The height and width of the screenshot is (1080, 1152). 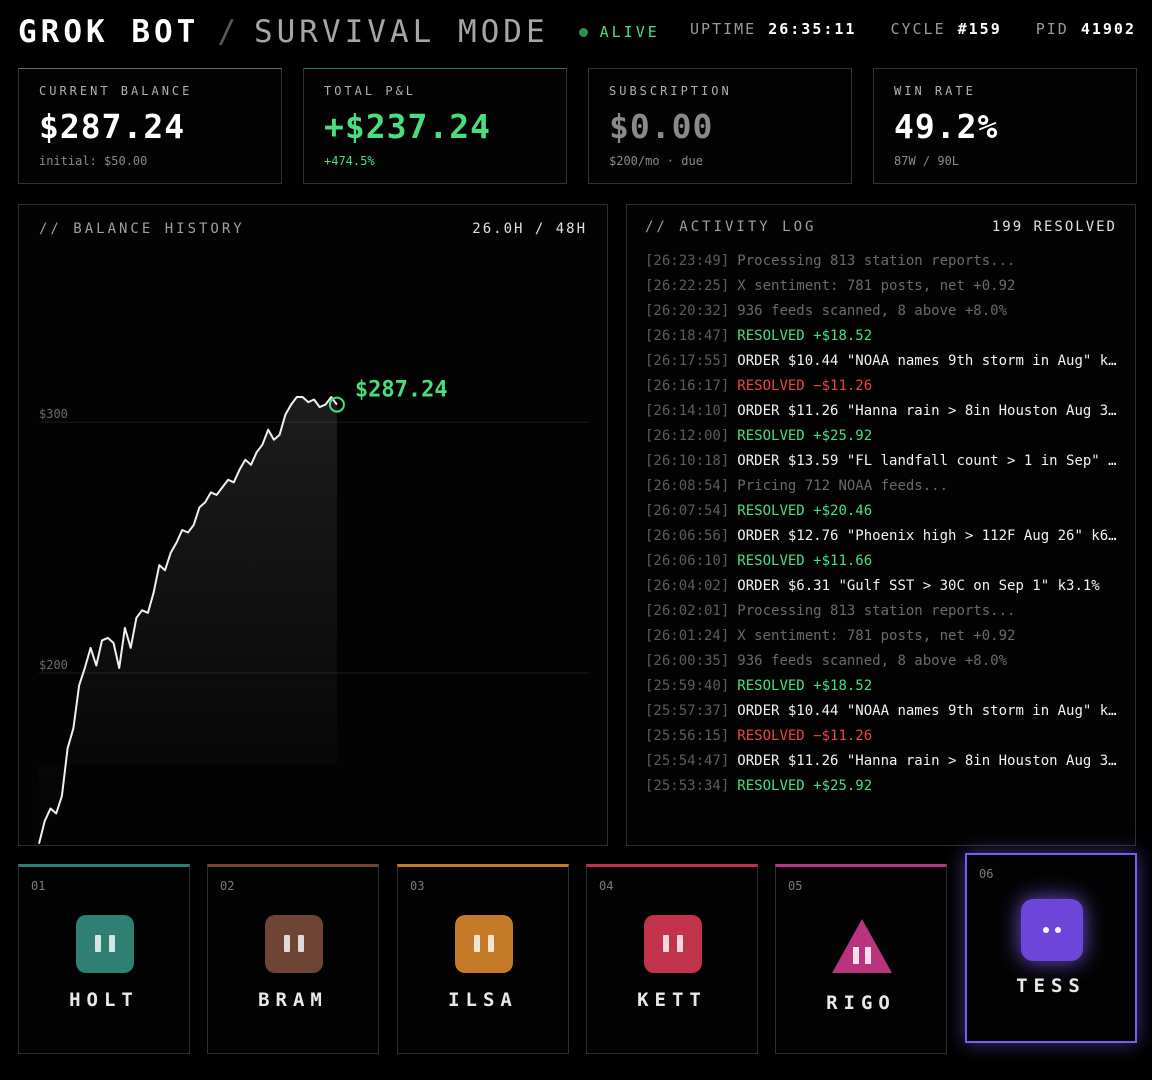 What do you see at coordinates (116, 91) in the screenshot?
I see `card-label: CURRENT BALANCE` at bounding box center [116, 91].